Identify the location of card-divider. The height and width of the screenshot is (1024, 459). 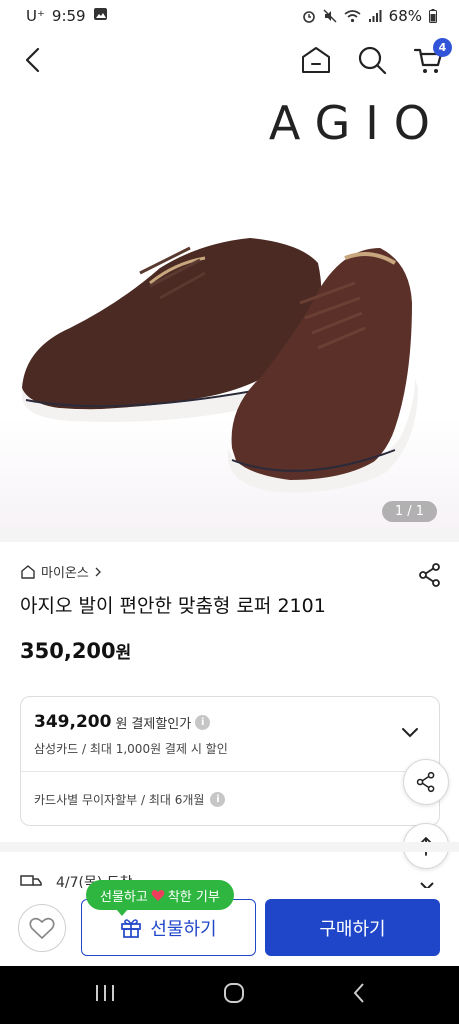
(230, 771).